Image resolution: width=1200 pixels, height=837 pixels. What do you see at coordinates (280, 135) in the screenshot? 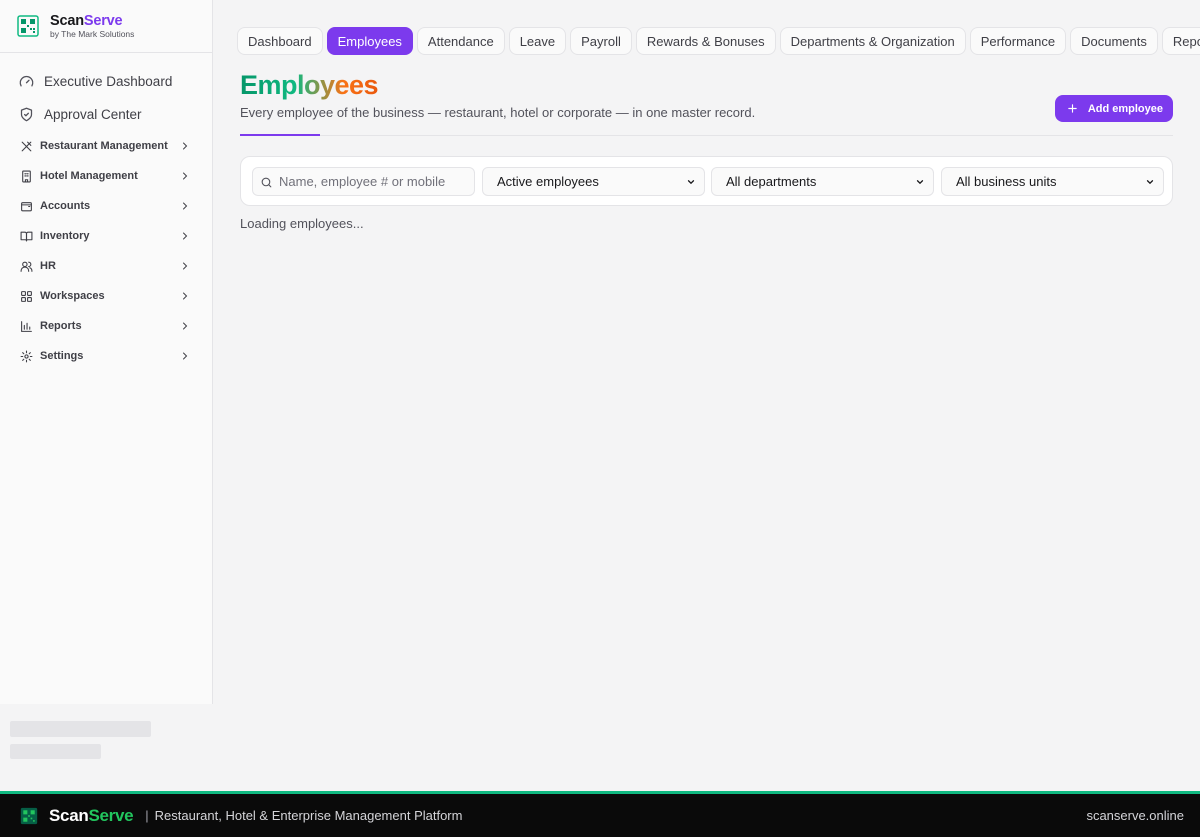
I see `title-underline` at bounding box center [280, 135].